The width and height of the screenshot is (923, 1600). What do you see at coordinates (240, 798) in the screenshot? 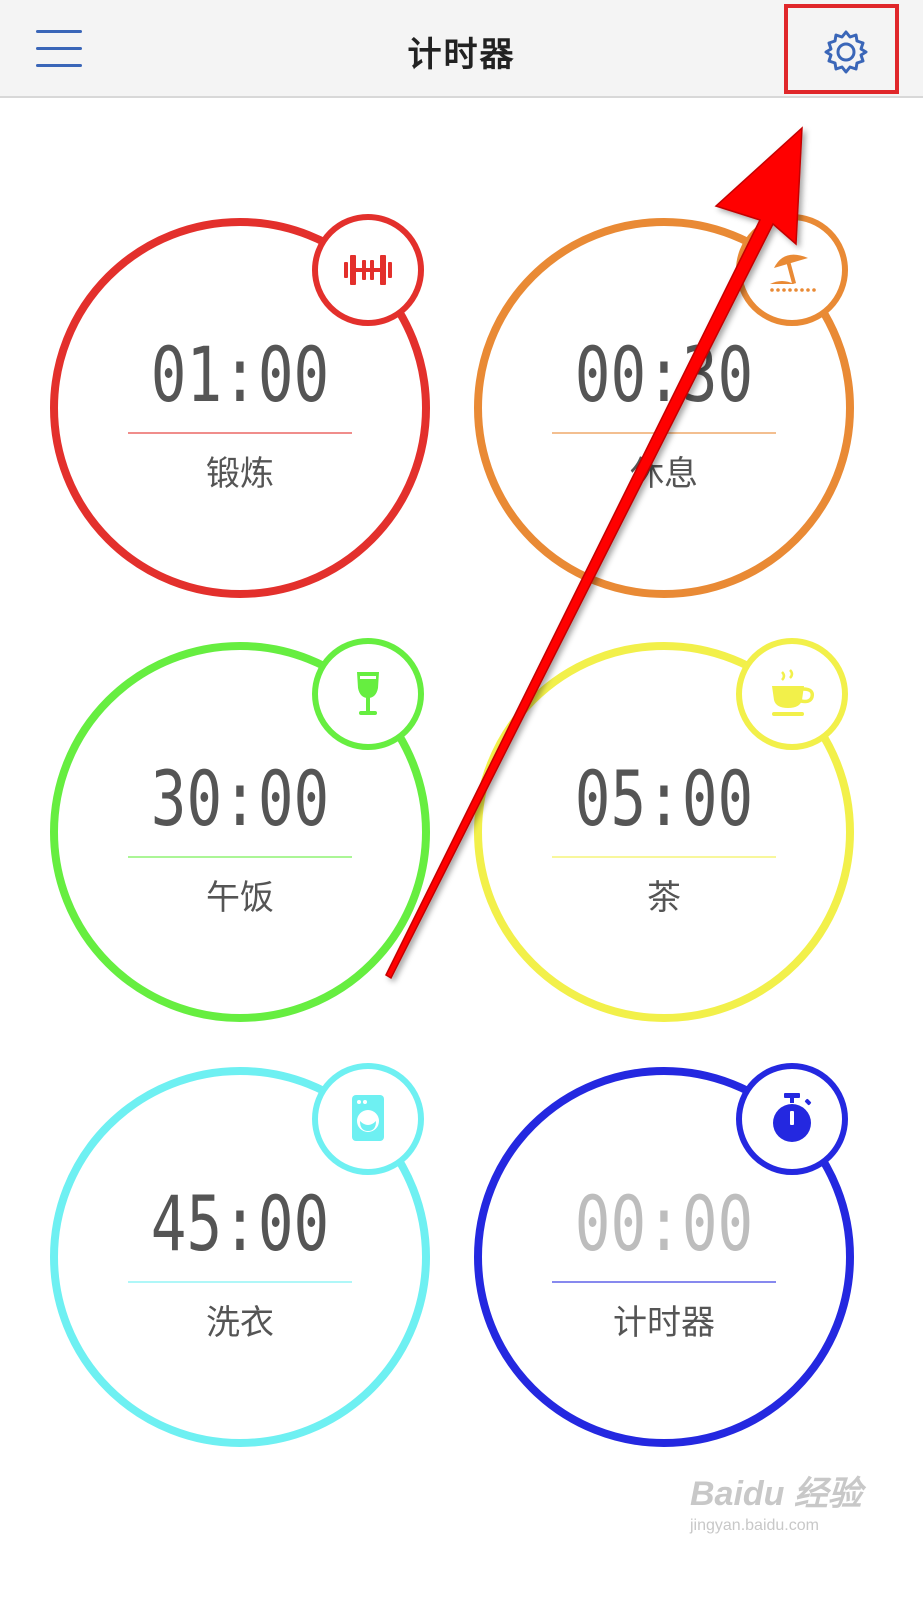
I see `timer-time: 30:00` at bounding box center [240, 798].